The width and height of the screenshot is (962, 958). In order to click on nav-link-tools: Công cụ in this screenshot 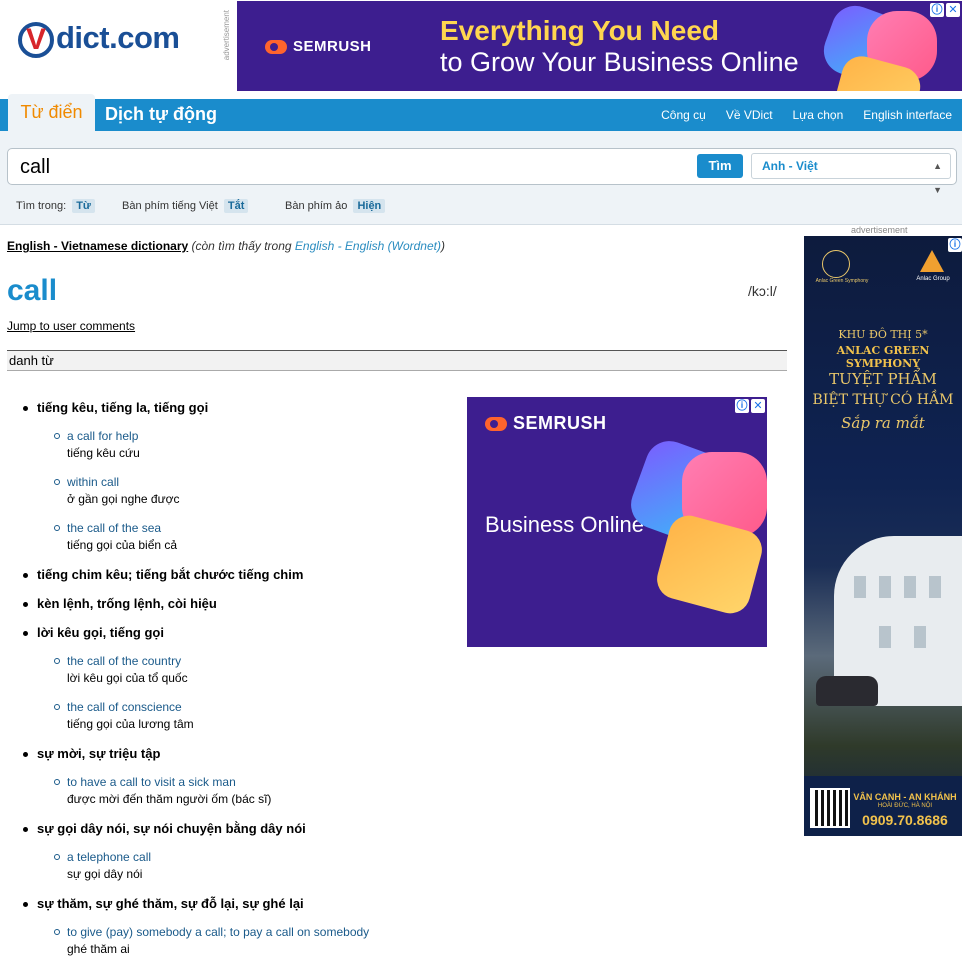, I will do `click(683, 115)`.